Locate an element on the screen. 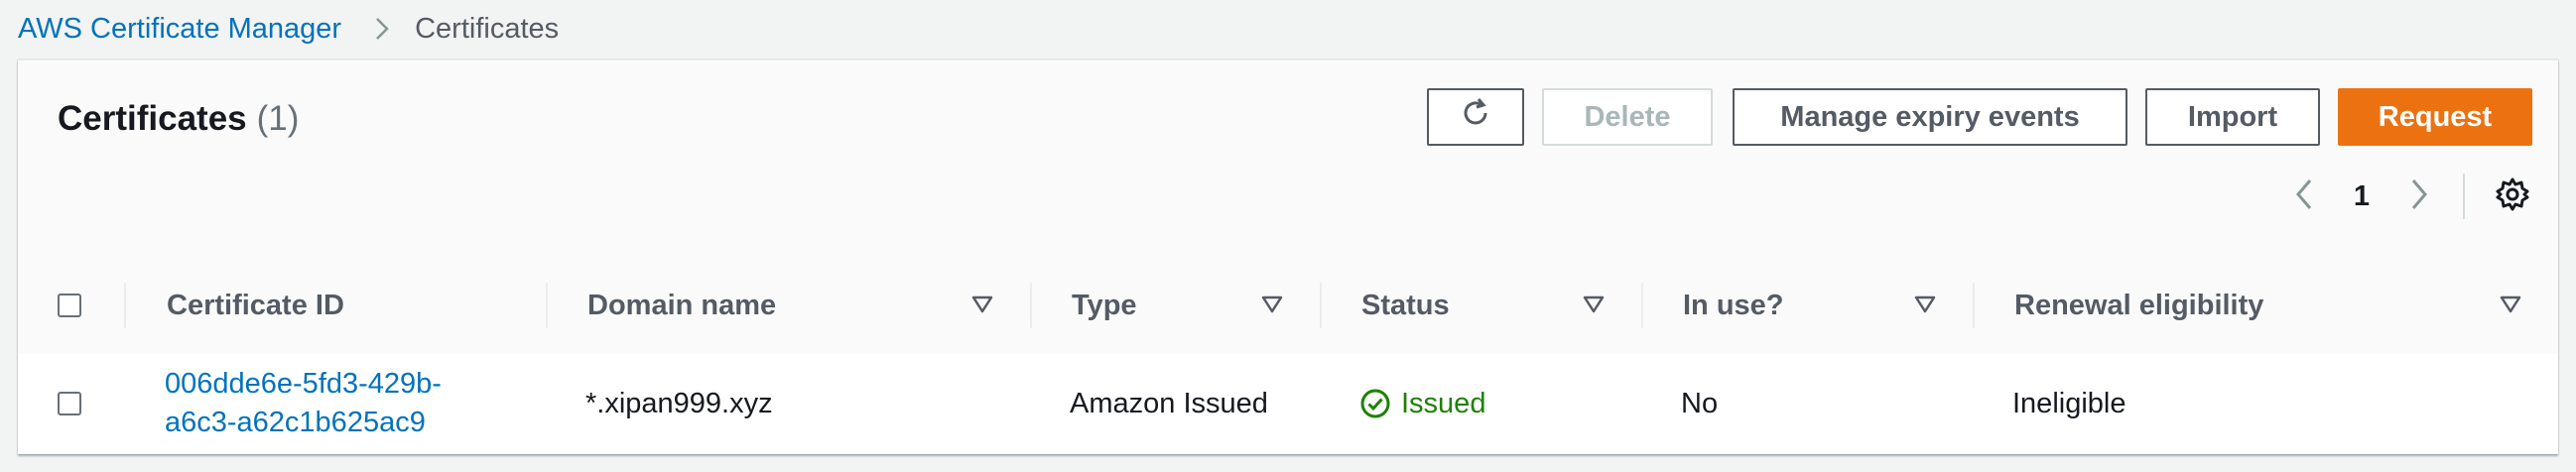  certificate-id-link: 006dde6e-5fd3-429b- a6c3-a62c1b625ac9 is located at coordinates (303, 403).